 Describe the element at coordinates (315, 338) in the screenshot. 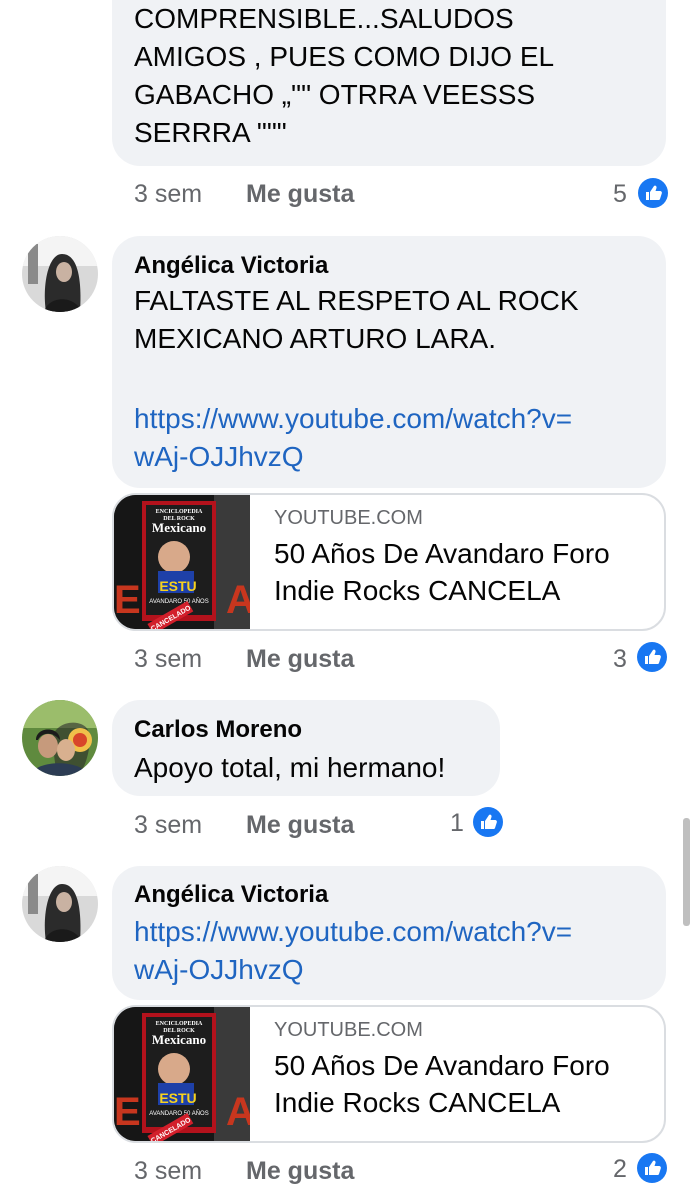

I see `comment-text-line: MEXICANO ARTURO LARA.` at that location.